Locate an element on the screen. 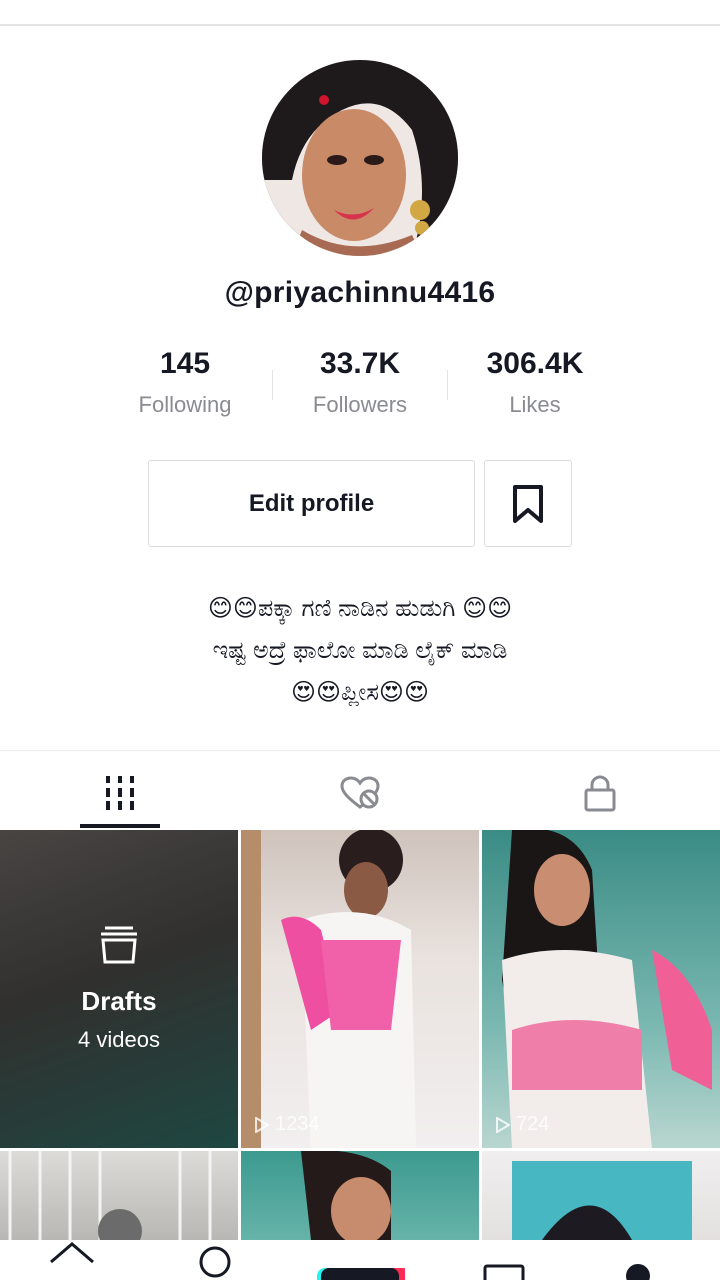 This screenshot has width=720, height=1280. view-count: 1234 is located at coordinates (287, 1124).